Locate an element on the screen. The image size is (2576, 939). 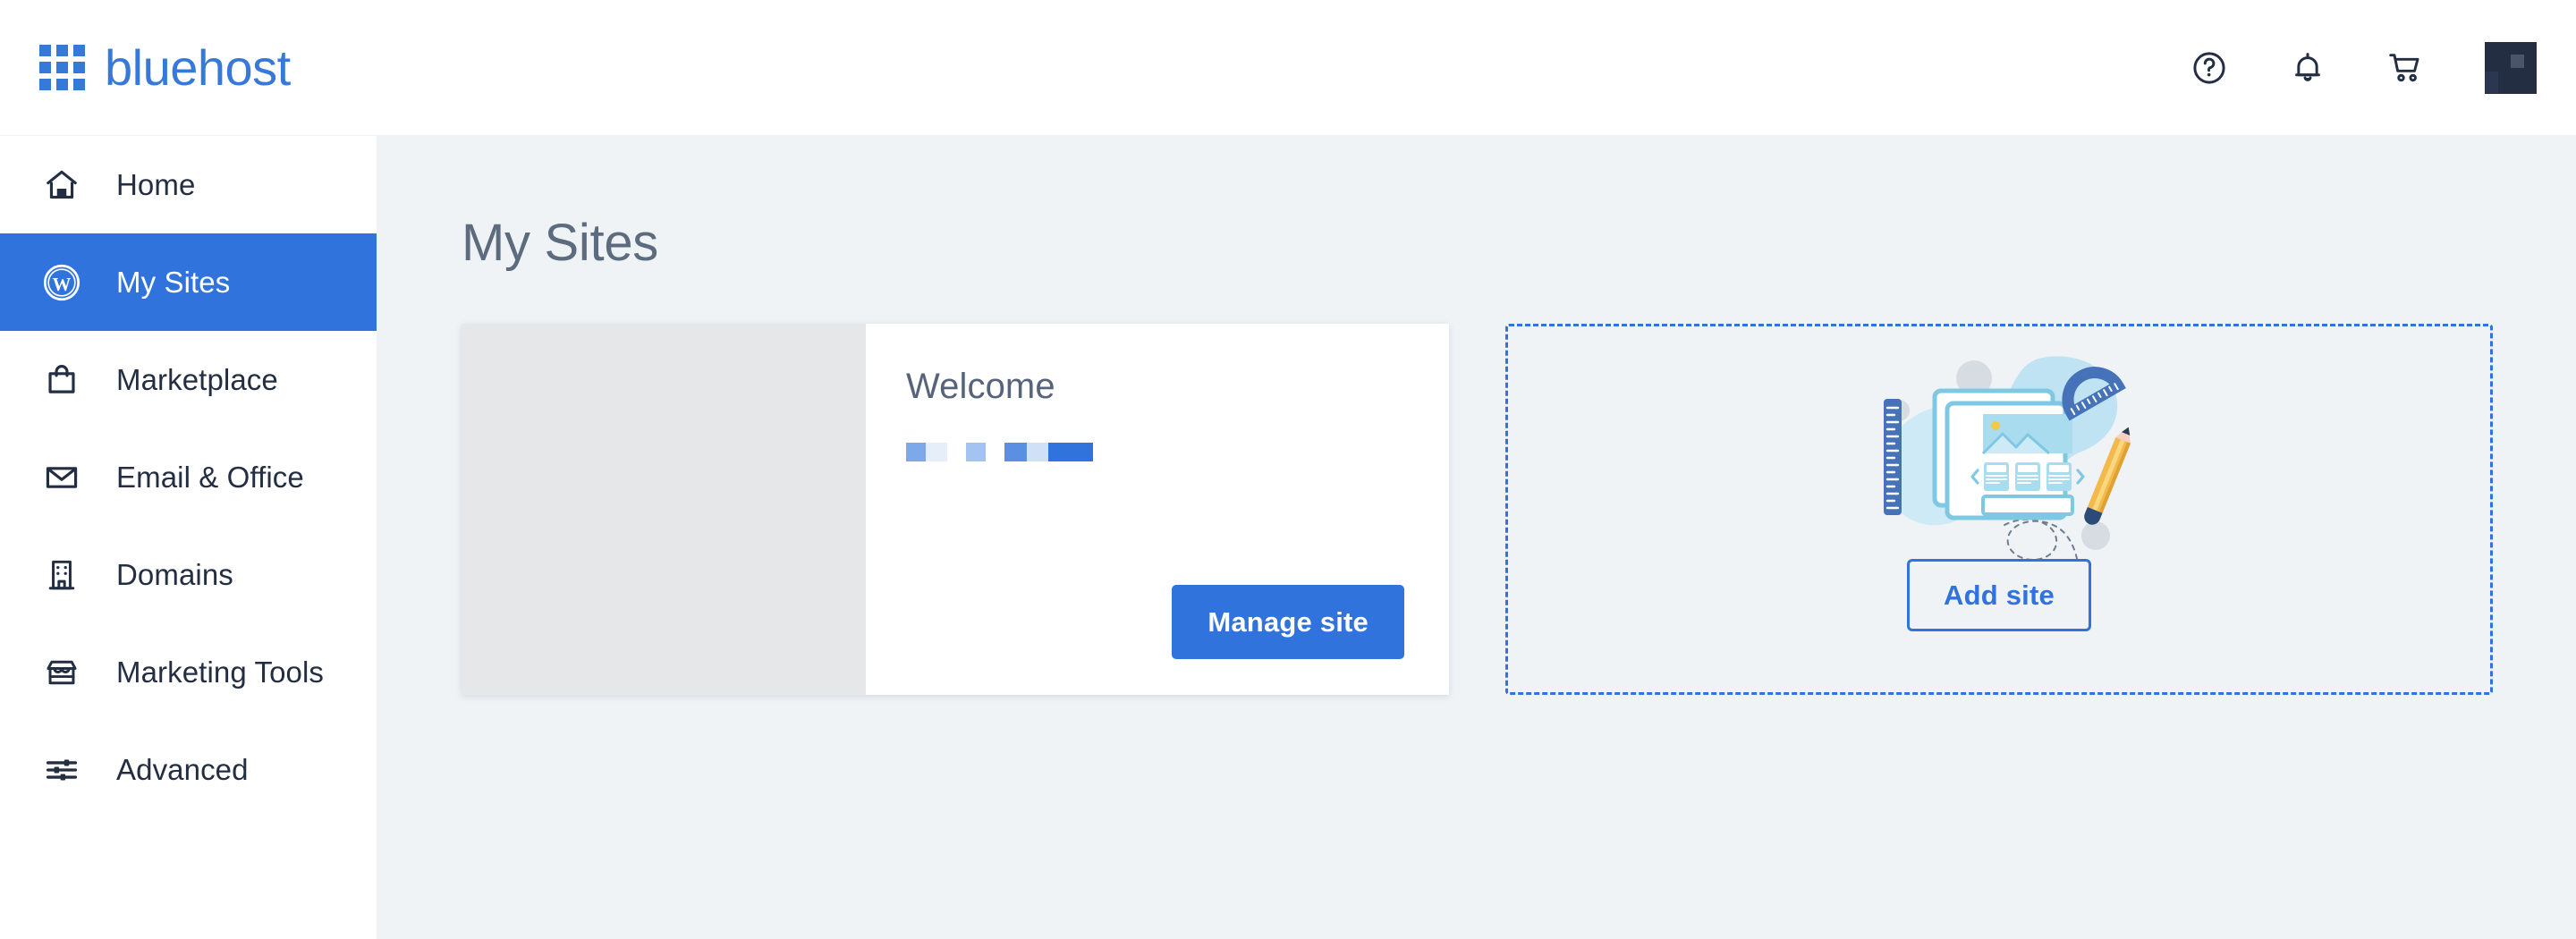
home-icon is located at coordinates (61, 186).